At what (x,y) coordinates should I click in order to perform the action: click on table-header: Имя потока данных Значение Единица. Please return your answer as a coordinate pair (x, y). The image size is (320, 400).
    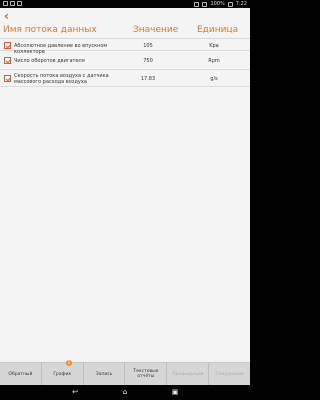
    Looking at the image, I should click on (125, 31).